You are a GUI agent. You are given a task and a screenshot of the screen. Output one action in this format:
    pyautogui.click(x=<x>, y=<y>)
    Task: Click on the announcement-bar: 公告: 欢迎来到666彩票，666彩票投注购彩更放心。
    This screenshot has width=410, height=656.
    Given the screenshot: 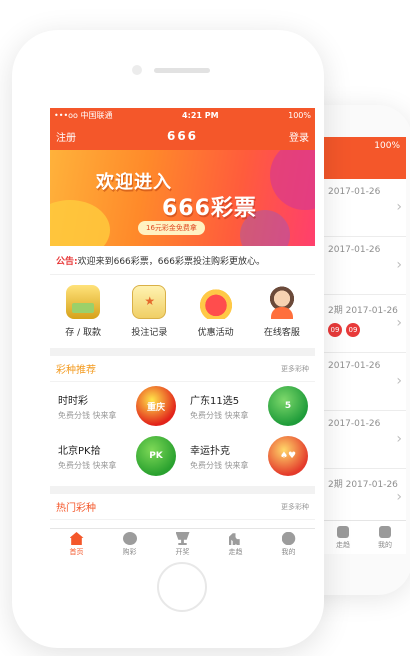 What is the action you would take?
    pyautogui.click(x=182, y=260)
    